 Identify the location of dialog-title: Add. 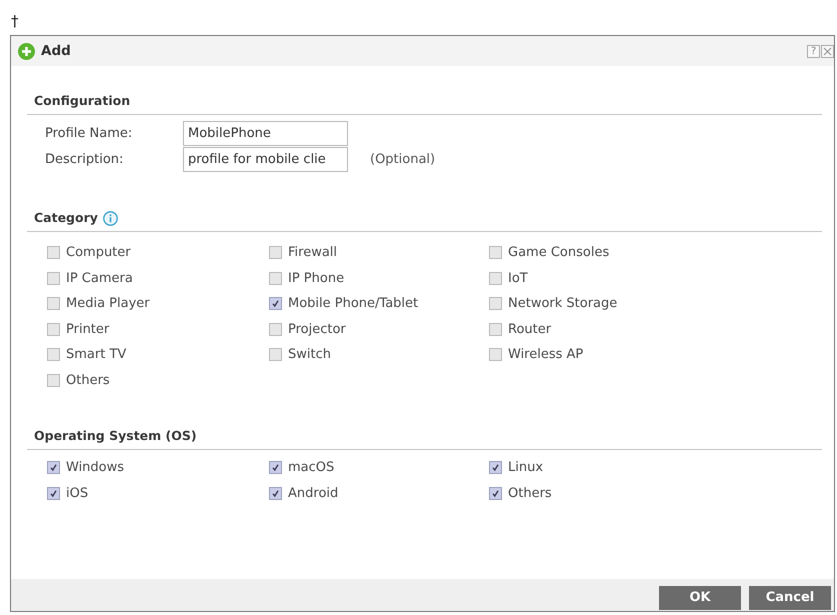
(56, 51).